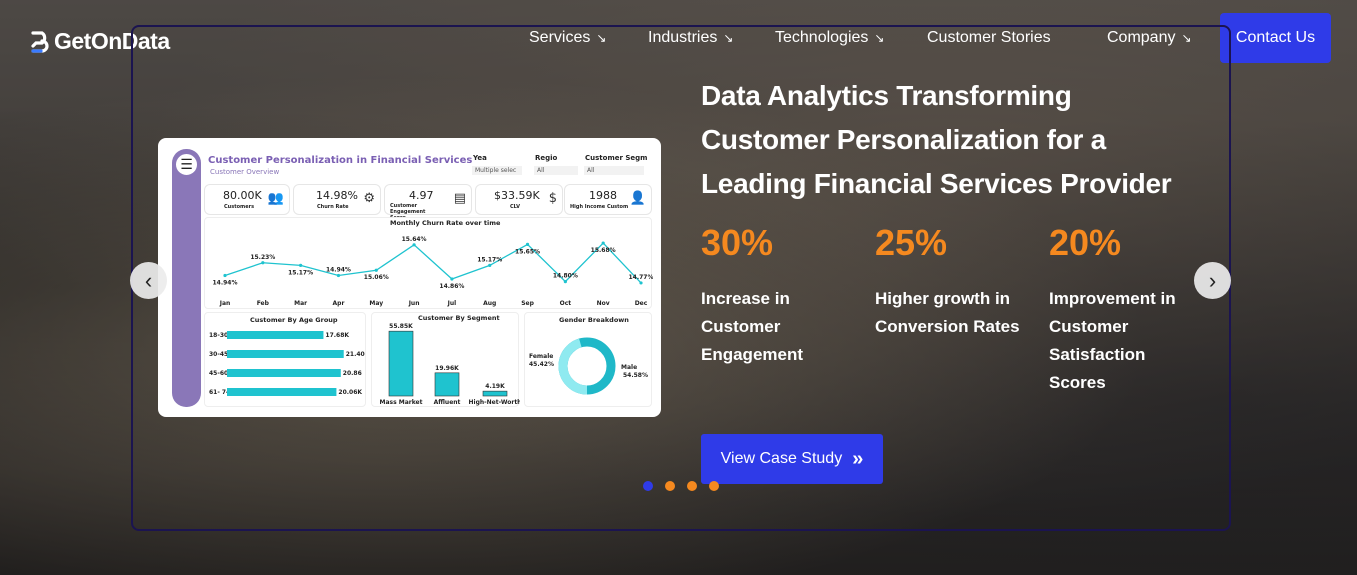  Describe the element at coordinates (218, 354) in the screenshot. I see `age-category-label: 30-45` at that location.